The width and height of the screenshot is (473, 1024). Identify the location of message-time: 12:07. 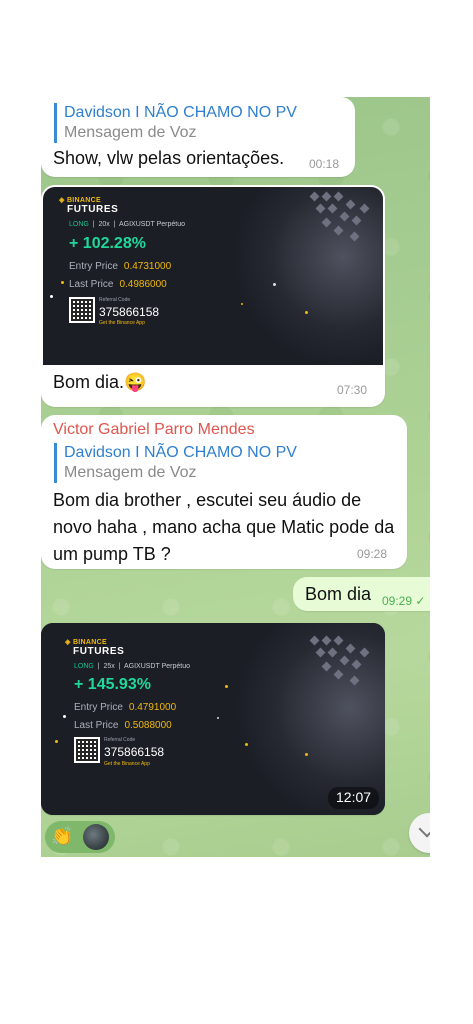
(354, 797).